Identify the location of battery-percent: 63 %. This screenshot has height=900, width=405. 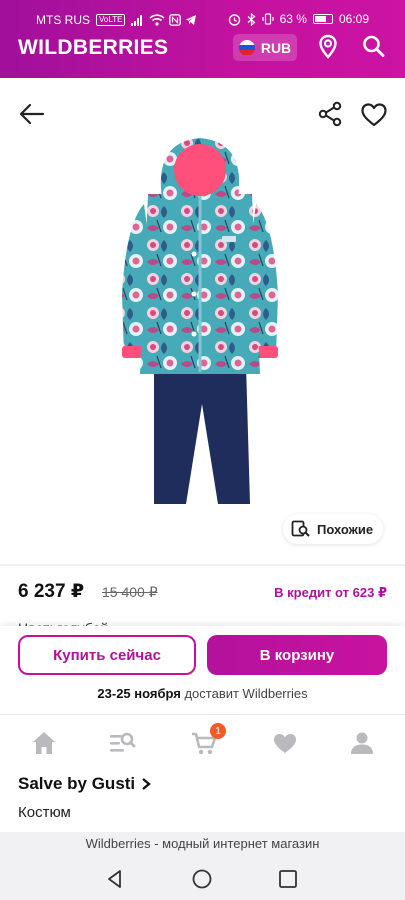
(293, 19).